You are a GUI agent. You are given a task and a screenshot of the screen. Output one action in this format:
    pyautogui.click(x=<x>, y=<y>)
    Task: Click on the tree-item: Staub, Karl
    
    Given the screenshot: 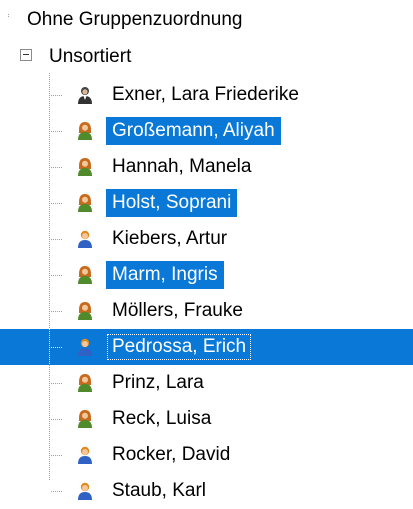 What is the action you would take?
    pyautogui.click(x=206, y=491)
    